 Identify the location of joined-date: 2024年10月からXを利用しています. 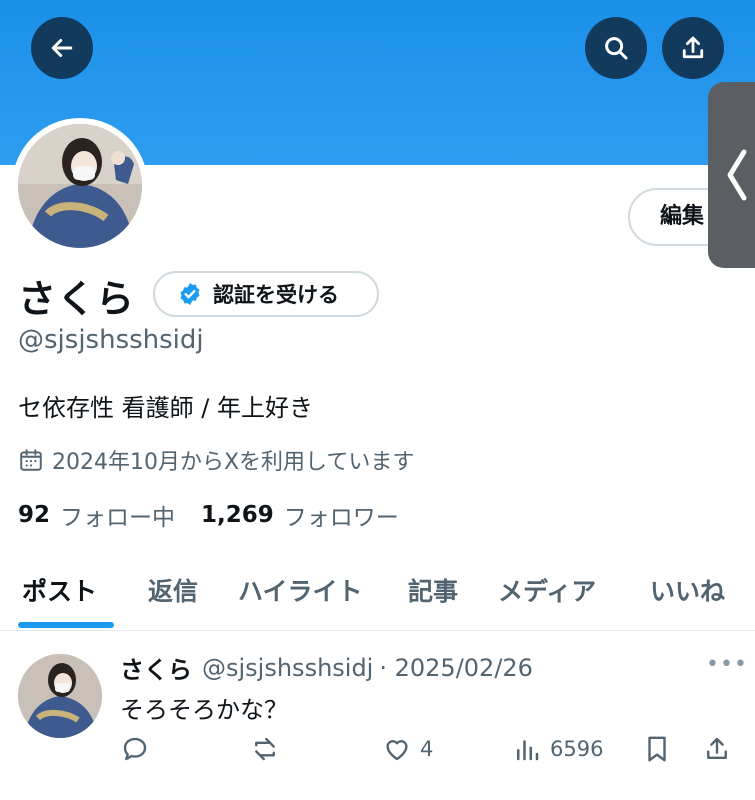
(216, 460).